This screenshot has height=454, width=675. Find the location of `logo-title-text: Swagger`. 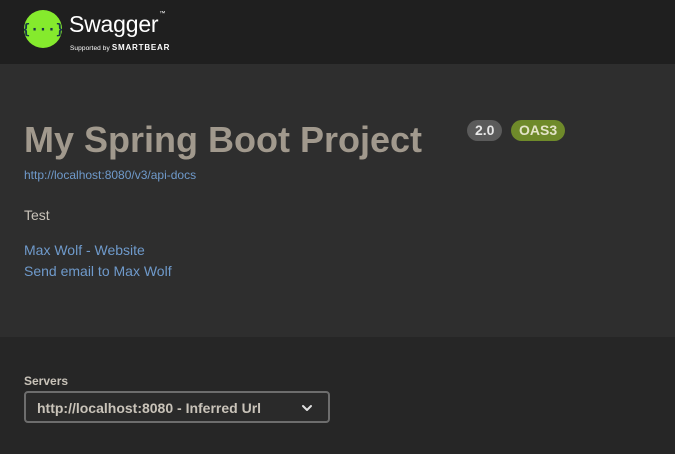

logo-title-text: Swagger is located at coordinates (114, 24).